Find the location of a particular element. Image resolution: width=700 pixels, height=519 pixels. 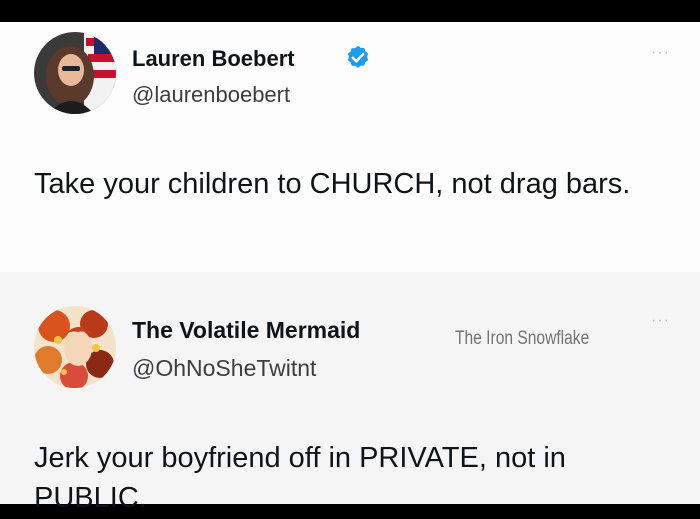

watermark-text: The Iron Snowflake is located at coordinates (522, 338).